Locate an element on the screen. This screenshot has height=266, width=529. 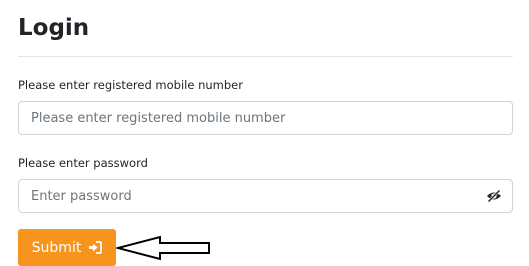
sign-in-icon is located at coordinates (95, 247).